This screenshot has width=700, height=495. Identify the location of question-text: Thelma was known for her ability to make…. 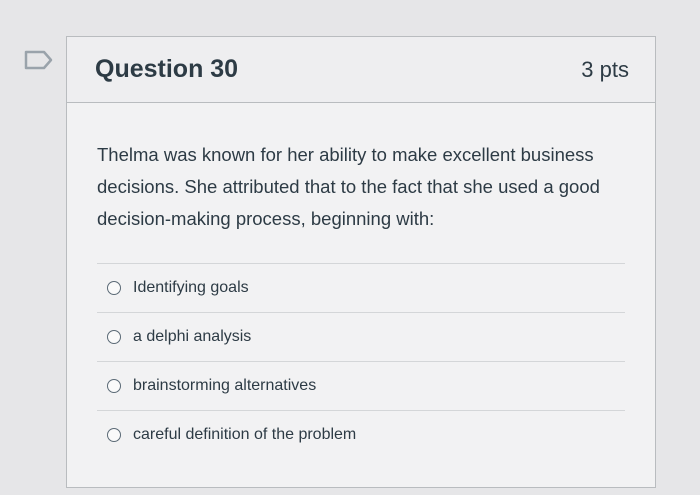
(348, 186).